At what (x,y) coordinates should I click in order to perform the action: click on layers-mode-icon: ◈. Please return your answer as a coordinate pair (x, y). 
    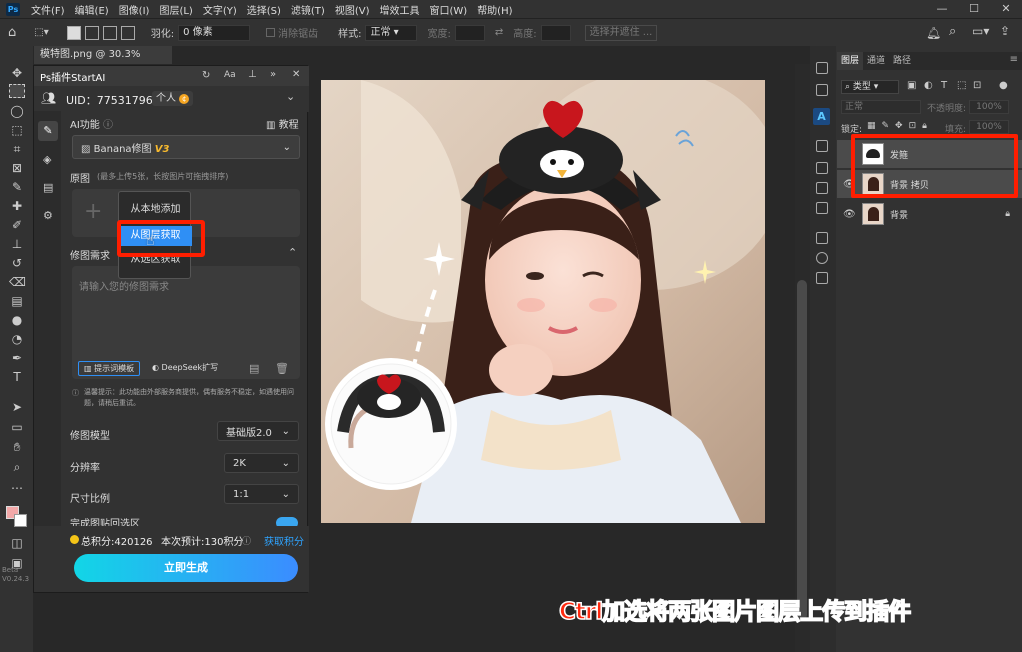
    Looking at the image, I should click on (47, 159).